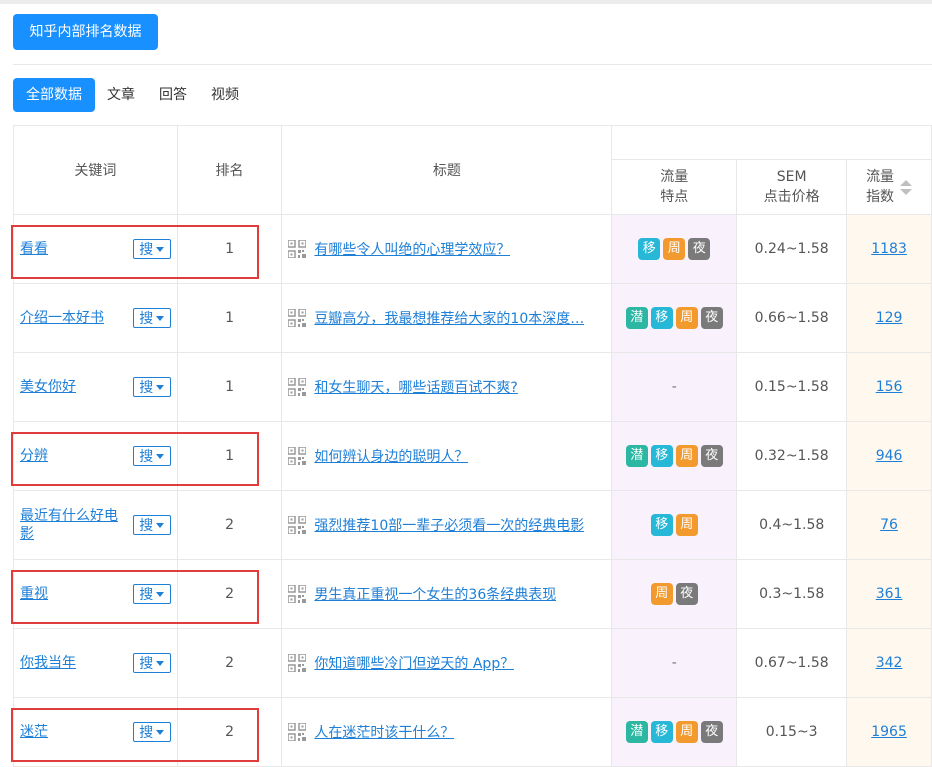  Describe the element at coordinates (173, 95) in the screenshot. I see `tab-answers: 回答` at that location.